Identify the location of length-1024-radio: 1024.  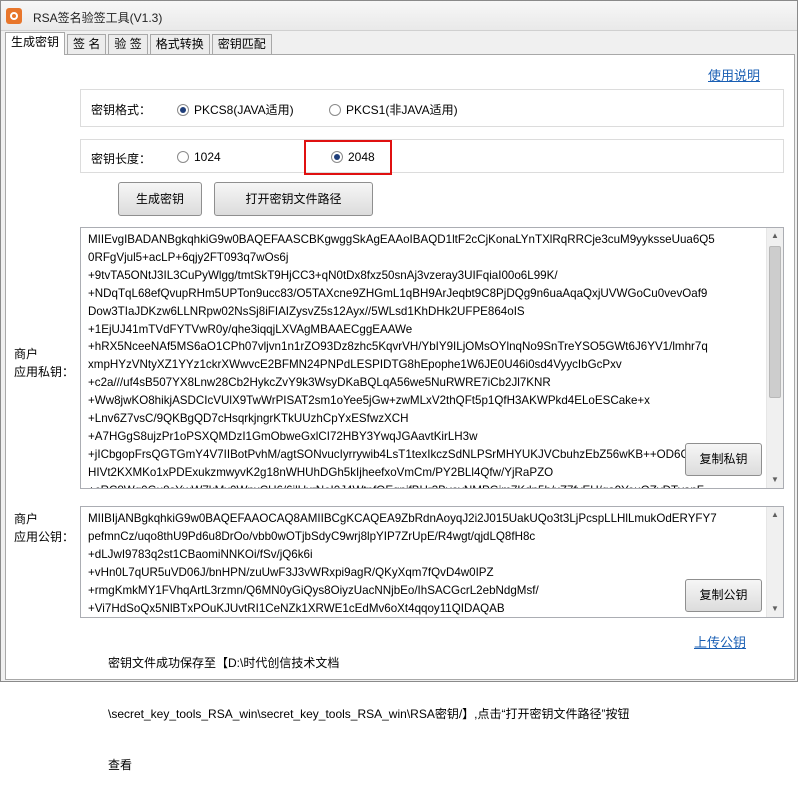
(199, 157).